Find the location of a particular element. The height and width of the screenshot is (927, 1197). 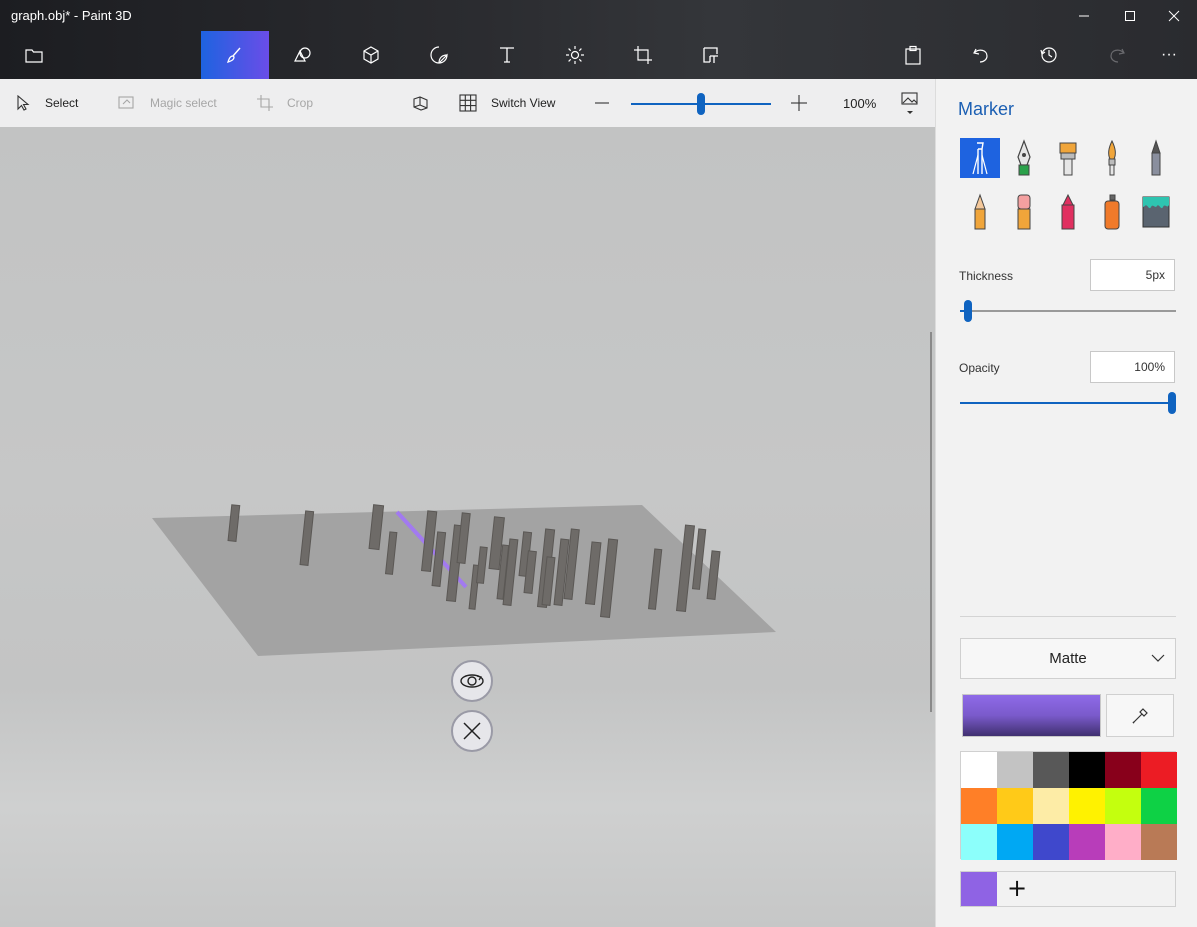

3d-view-button is located at coordinates (428, 103).